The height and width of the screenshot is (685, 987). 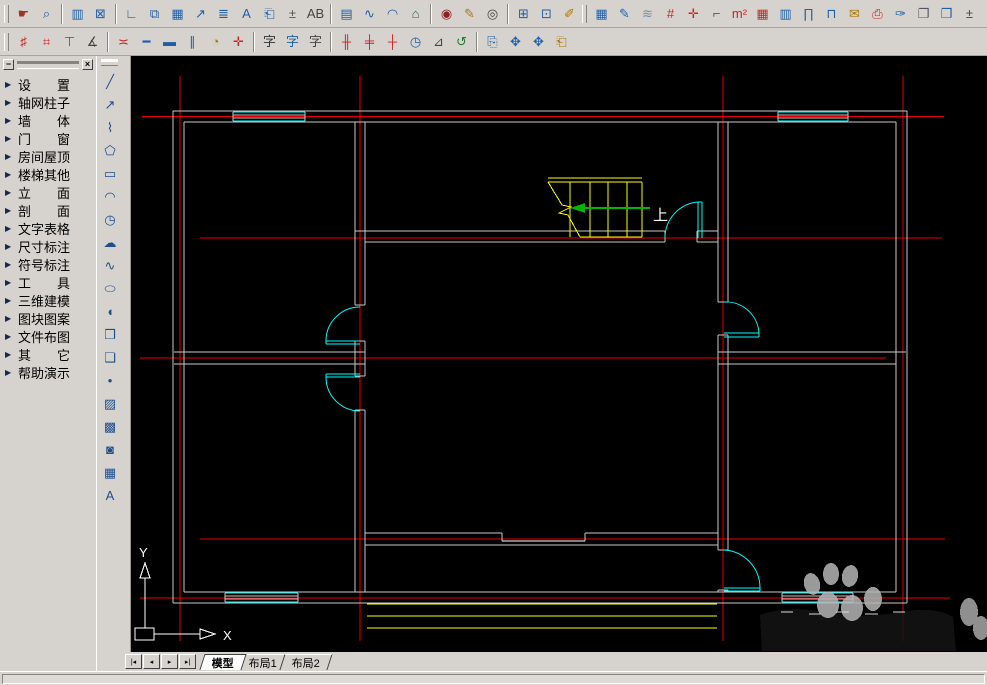 What do you see at coordinates (169, 661) in the screenshot?
I see `next-tab-button: ▸` at bounding box center [169, 661].